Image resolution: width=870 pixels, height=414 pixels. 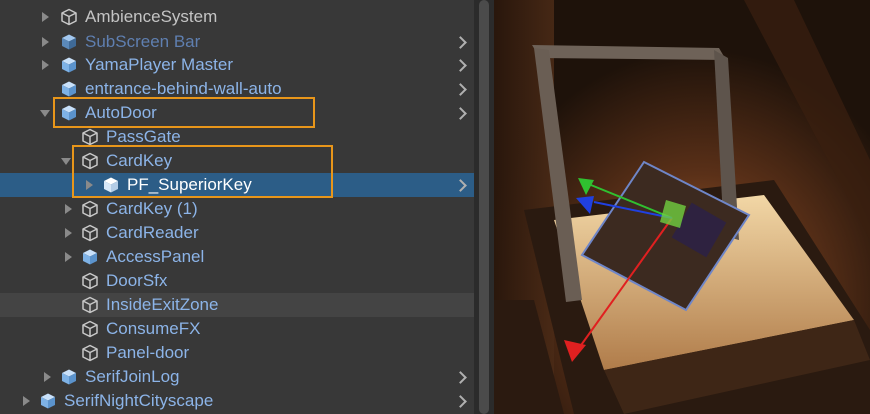 I want to click on hierarchy-row: SerifJoinLog, so click(x=237, y=377).